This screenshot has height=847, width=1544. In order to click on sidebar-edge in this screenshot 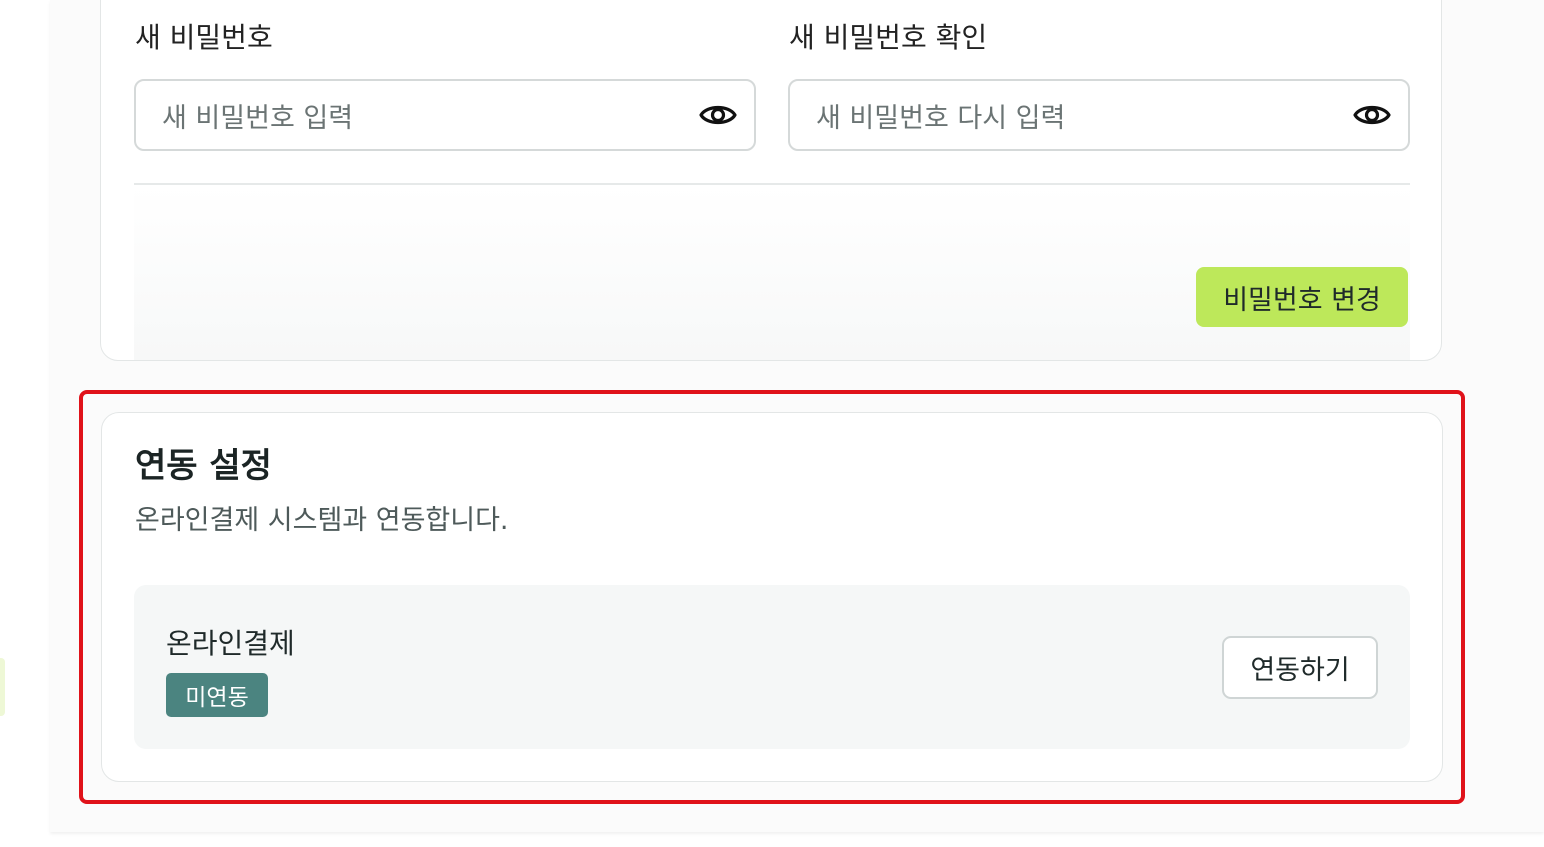, I will do `click(2, 687)`.